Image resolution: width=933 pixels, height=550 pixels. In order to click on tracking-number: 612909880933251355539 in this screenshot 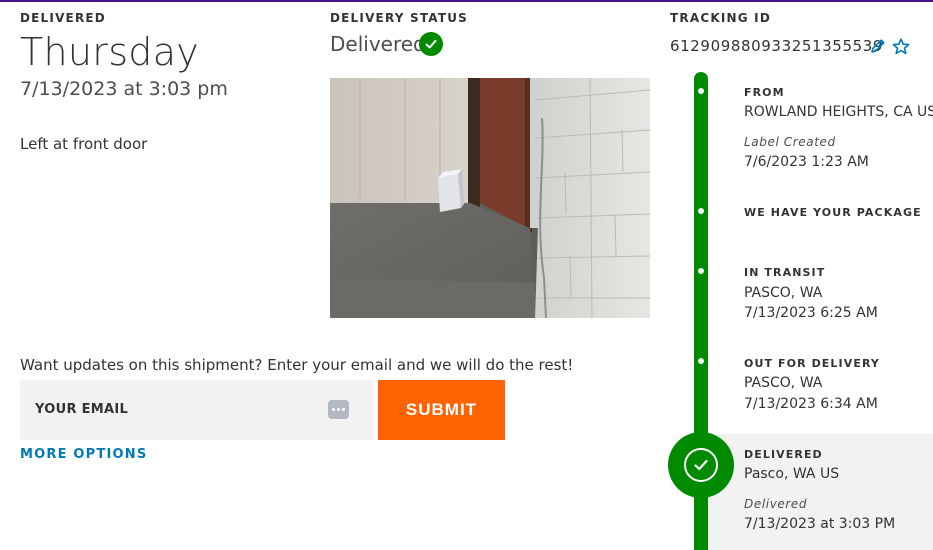, I will do `click(777, 46)`.